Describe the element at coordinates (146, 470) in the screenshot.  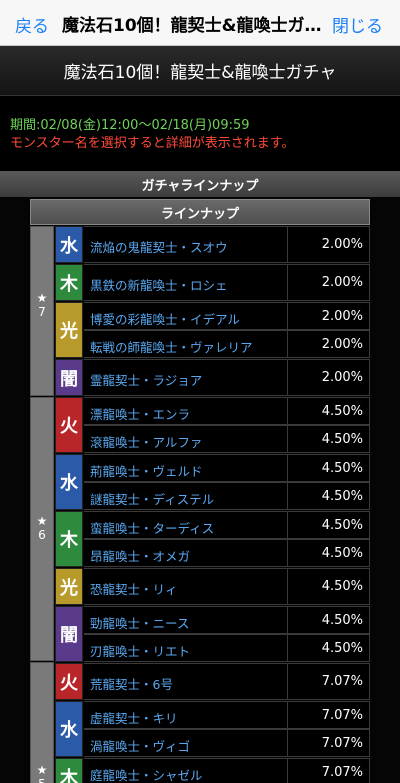
I see `monster-name-link: 荊龍喚士・ヴェルド` at that location.